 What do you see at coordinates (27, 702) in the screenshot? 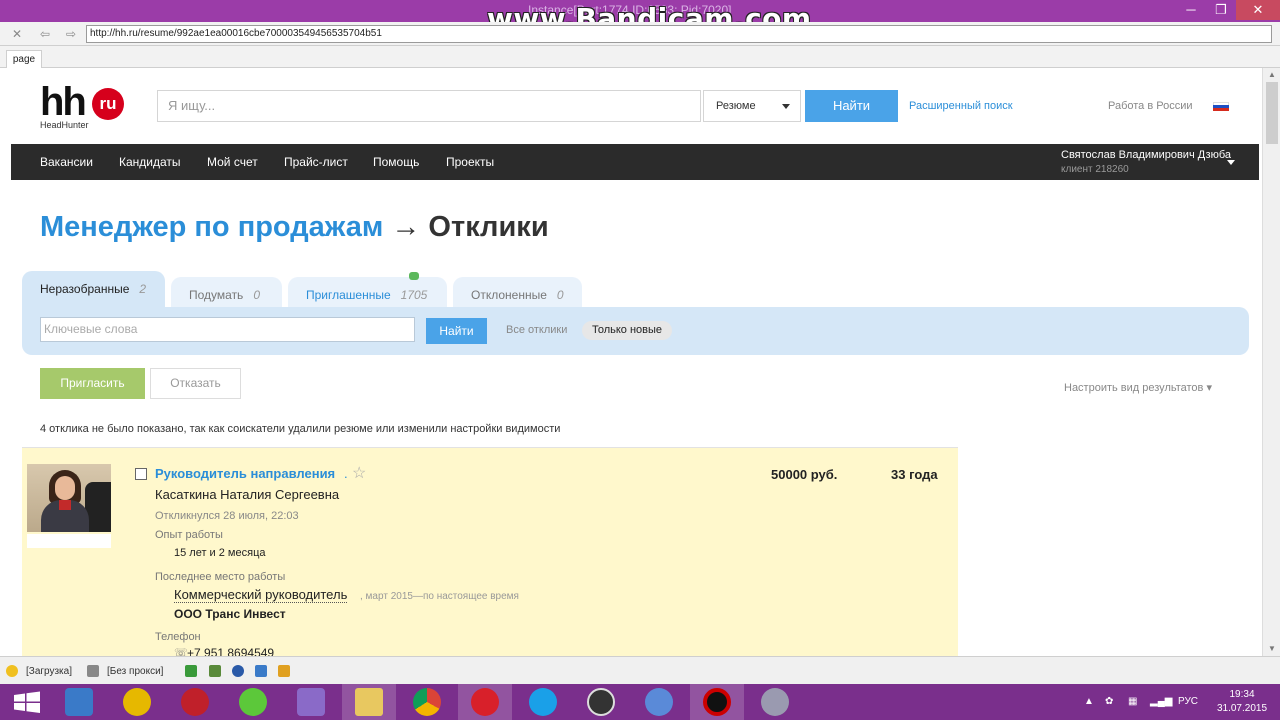
I see `start-button` at bounding box center [27, 702].